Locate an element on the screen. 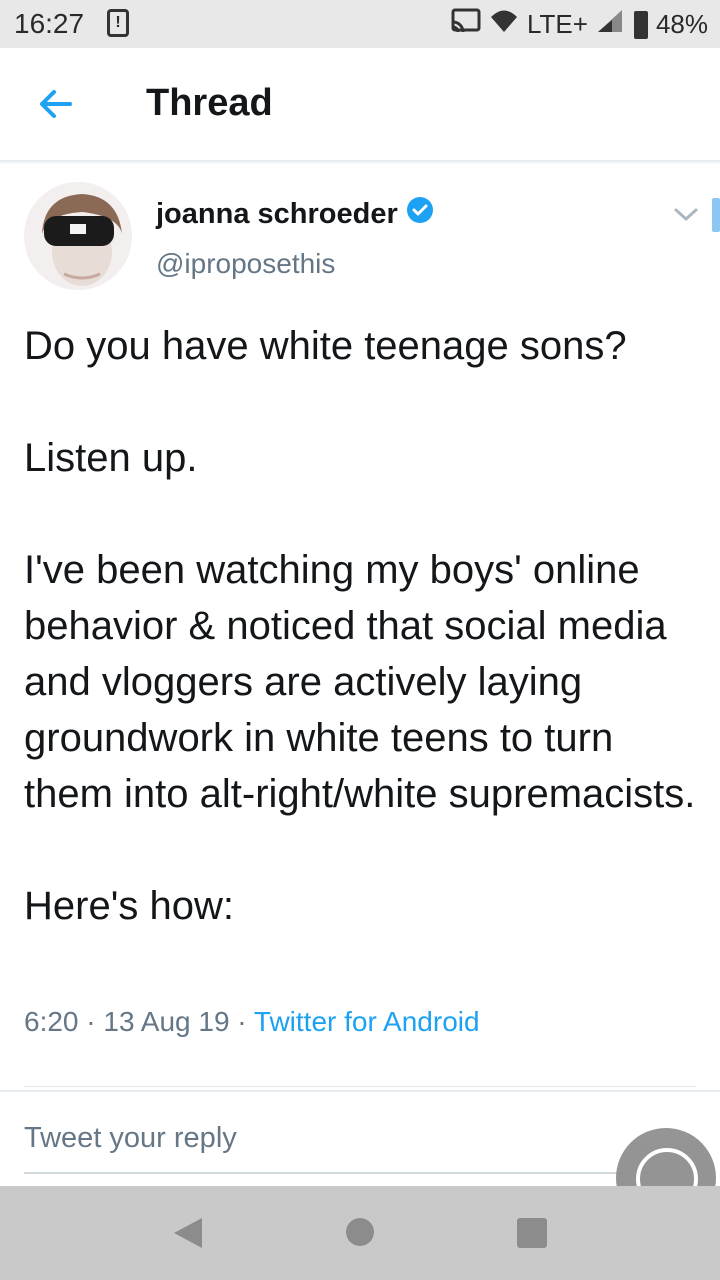 Image resolution: width=720 pixels, height=1280 pixels. tweet-paragraph: Here's how: is located at coordinates (129, 906).